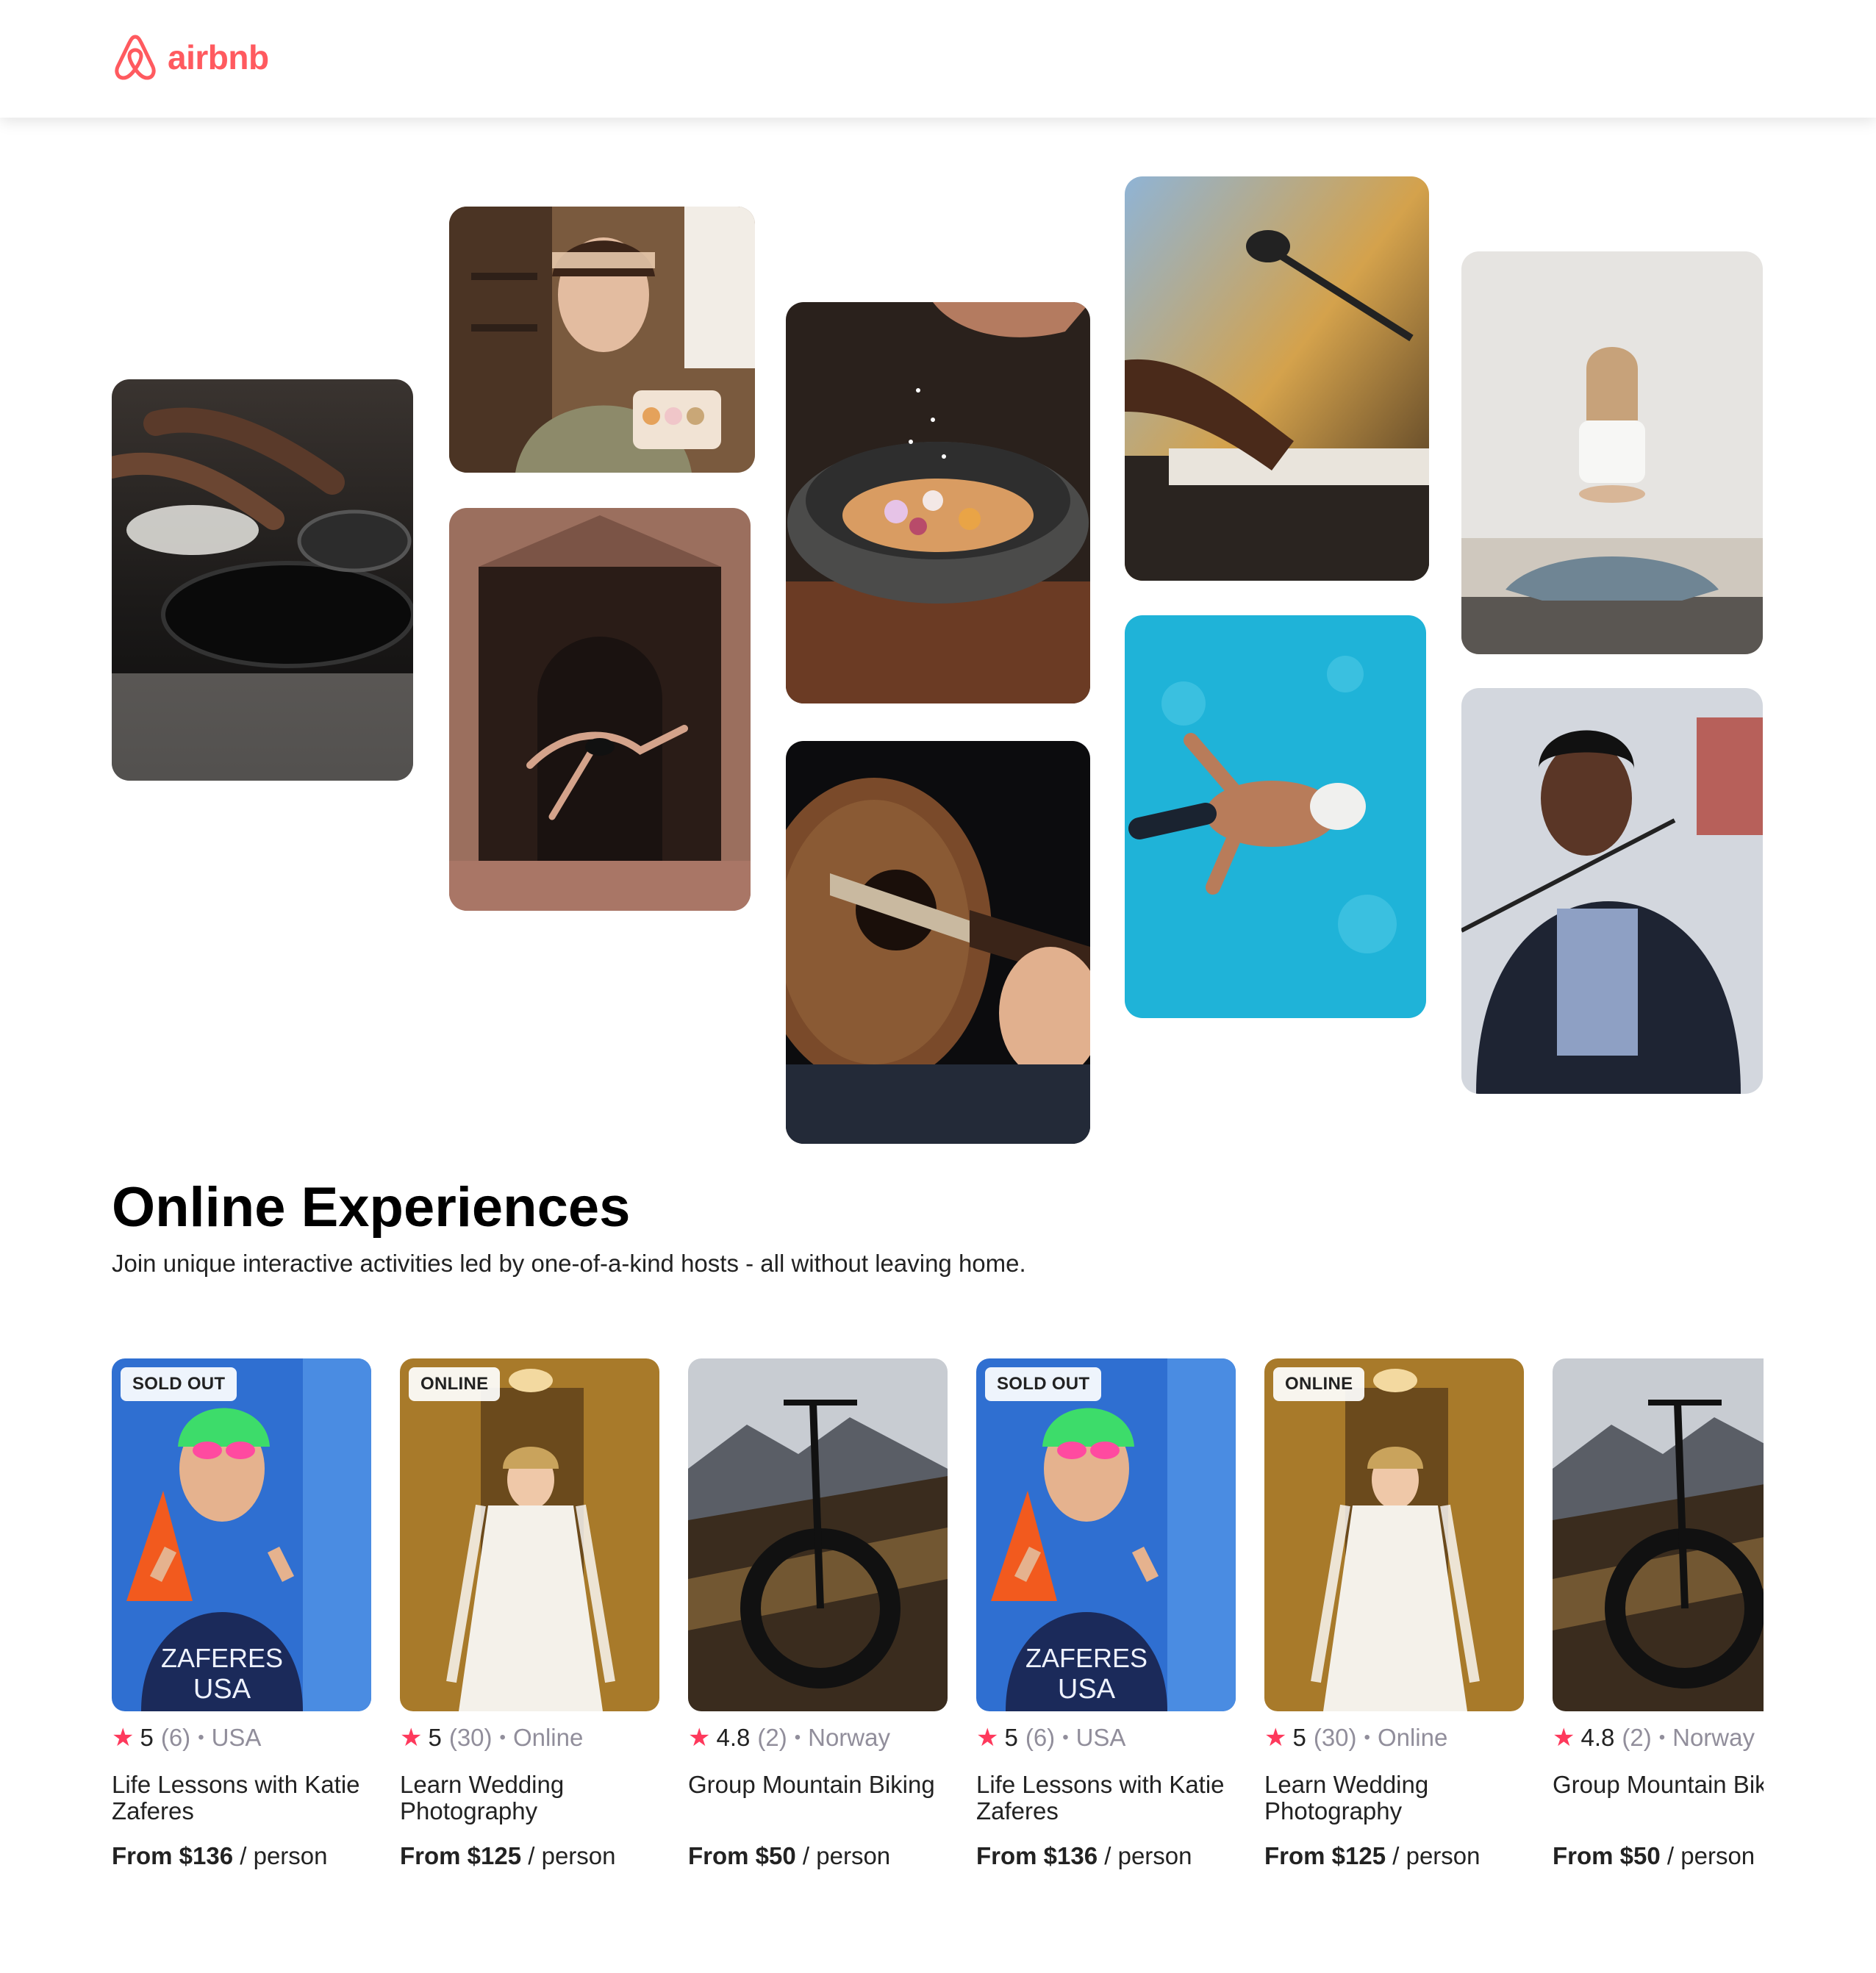 This screenshot has height=1973, width=1876. I want to click on hero-photo-bowl, so click(938, 502).